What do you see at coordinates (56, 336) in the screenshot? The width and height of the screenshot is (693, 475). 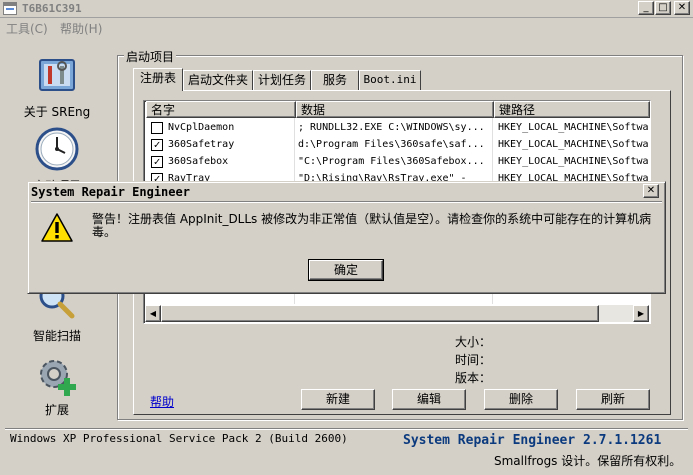 I see `sidebar-item-label: 智能扫描` at bounding box center [56, 336].